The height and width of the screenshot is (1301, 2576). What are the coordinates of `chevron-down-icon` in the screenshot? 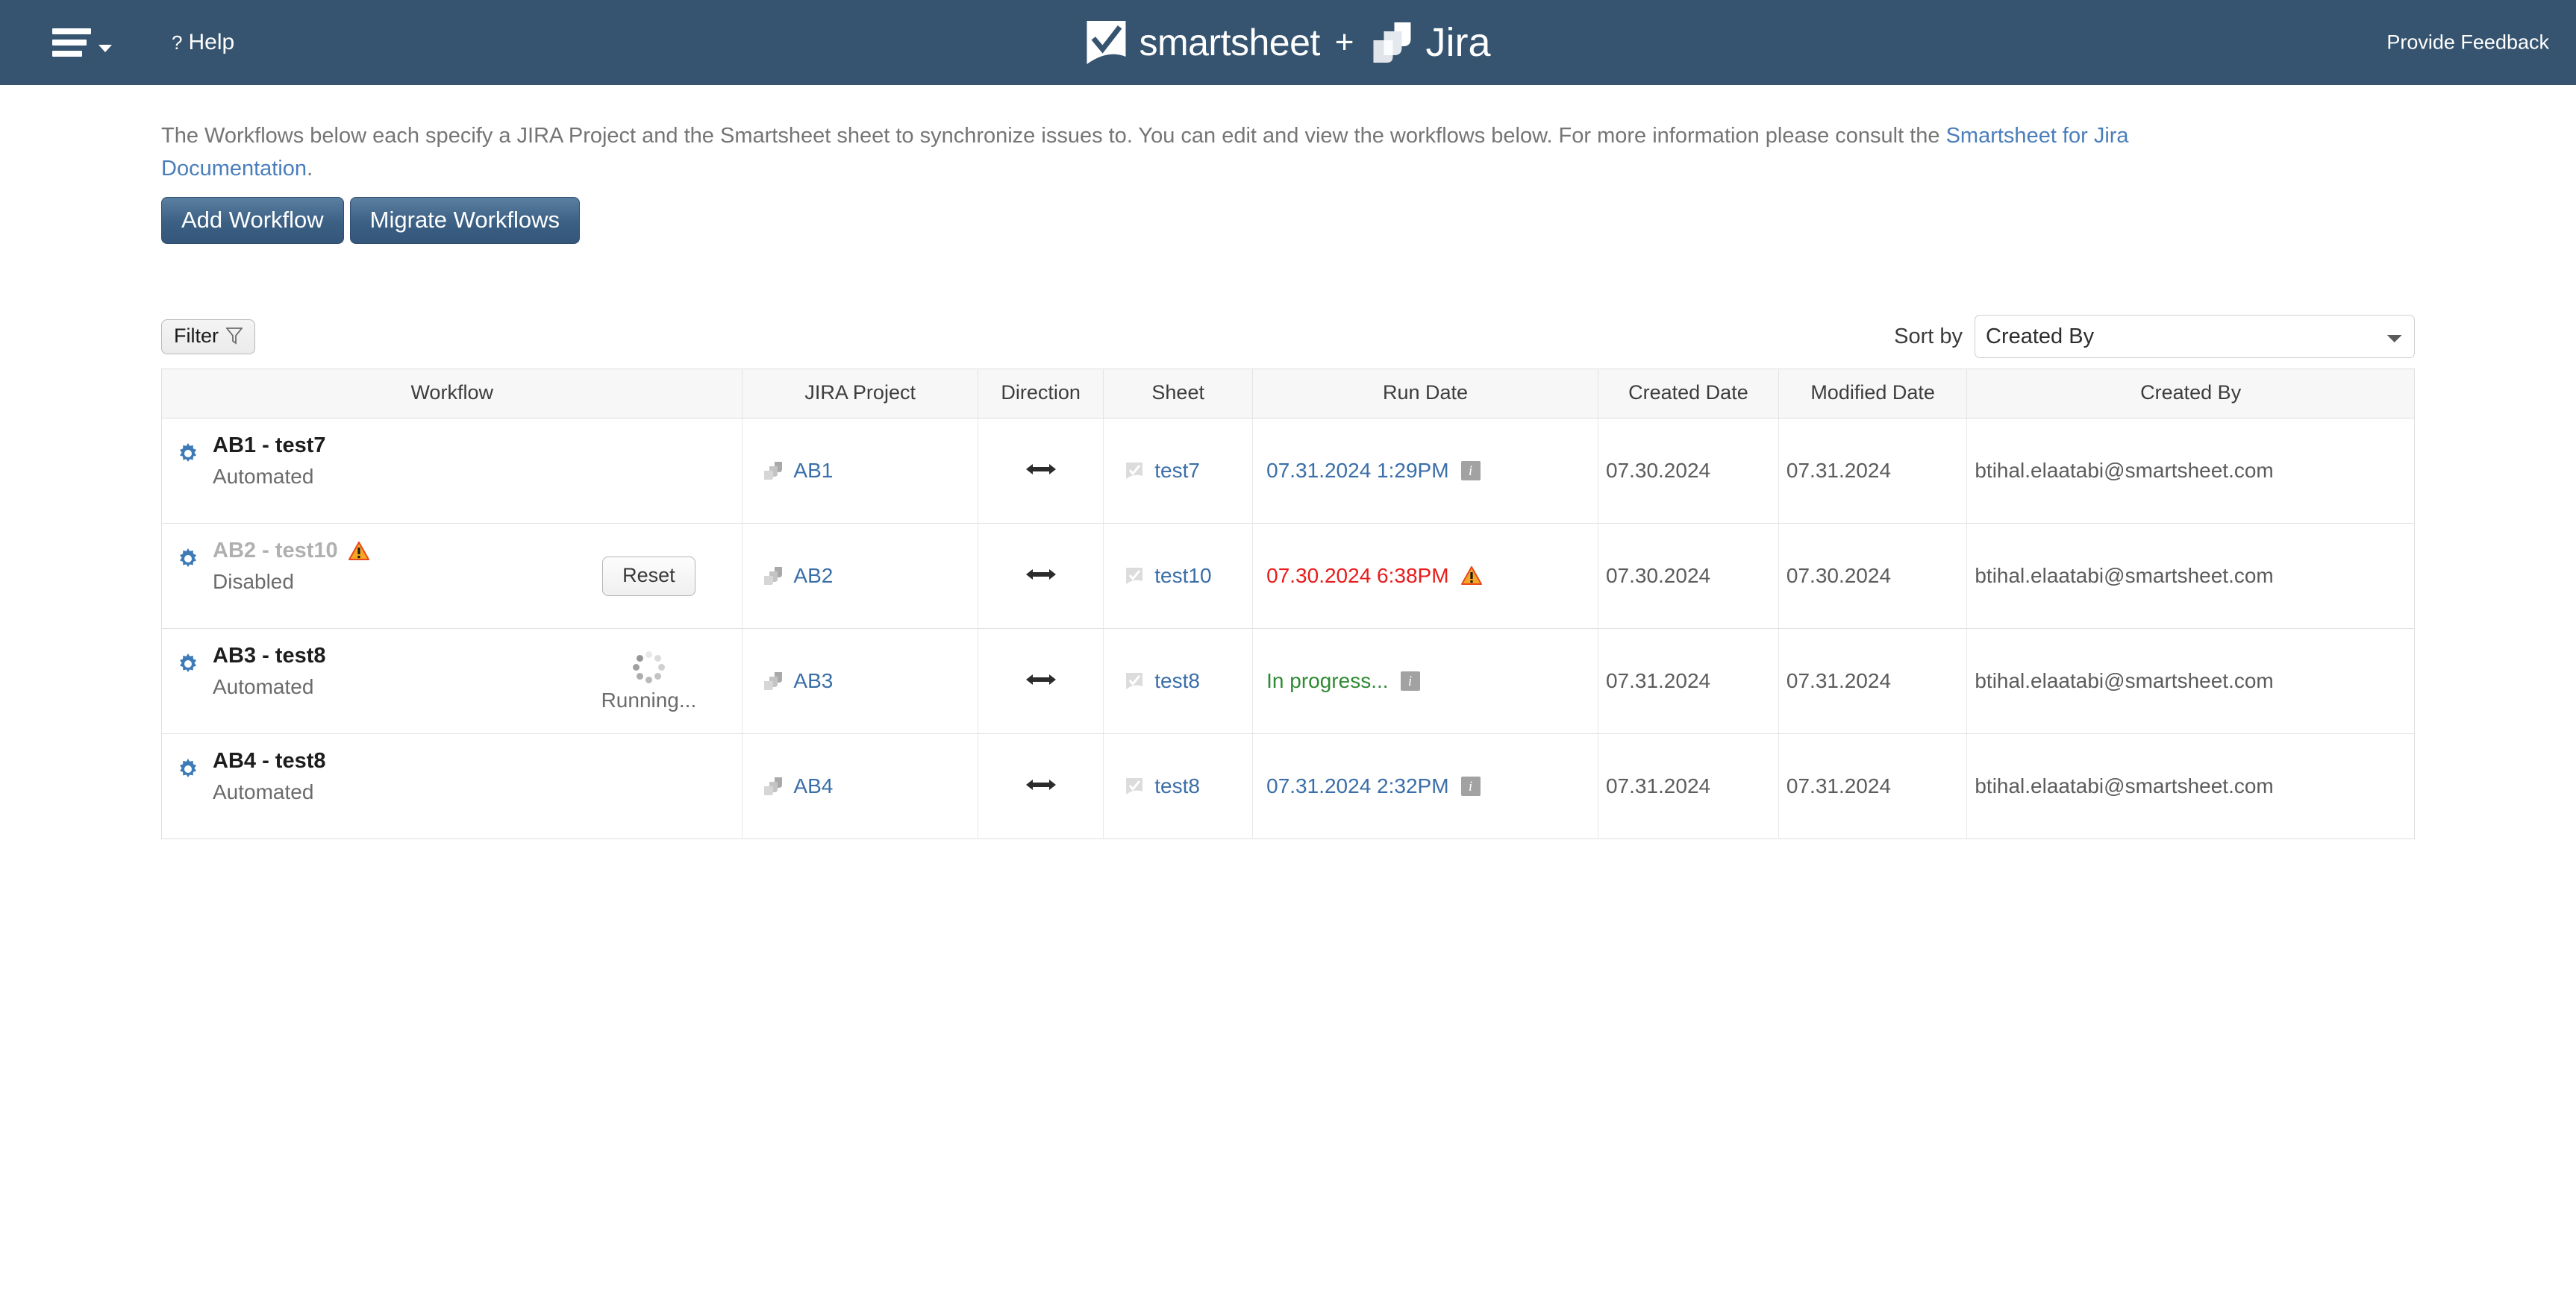 It's located at (105, 48).